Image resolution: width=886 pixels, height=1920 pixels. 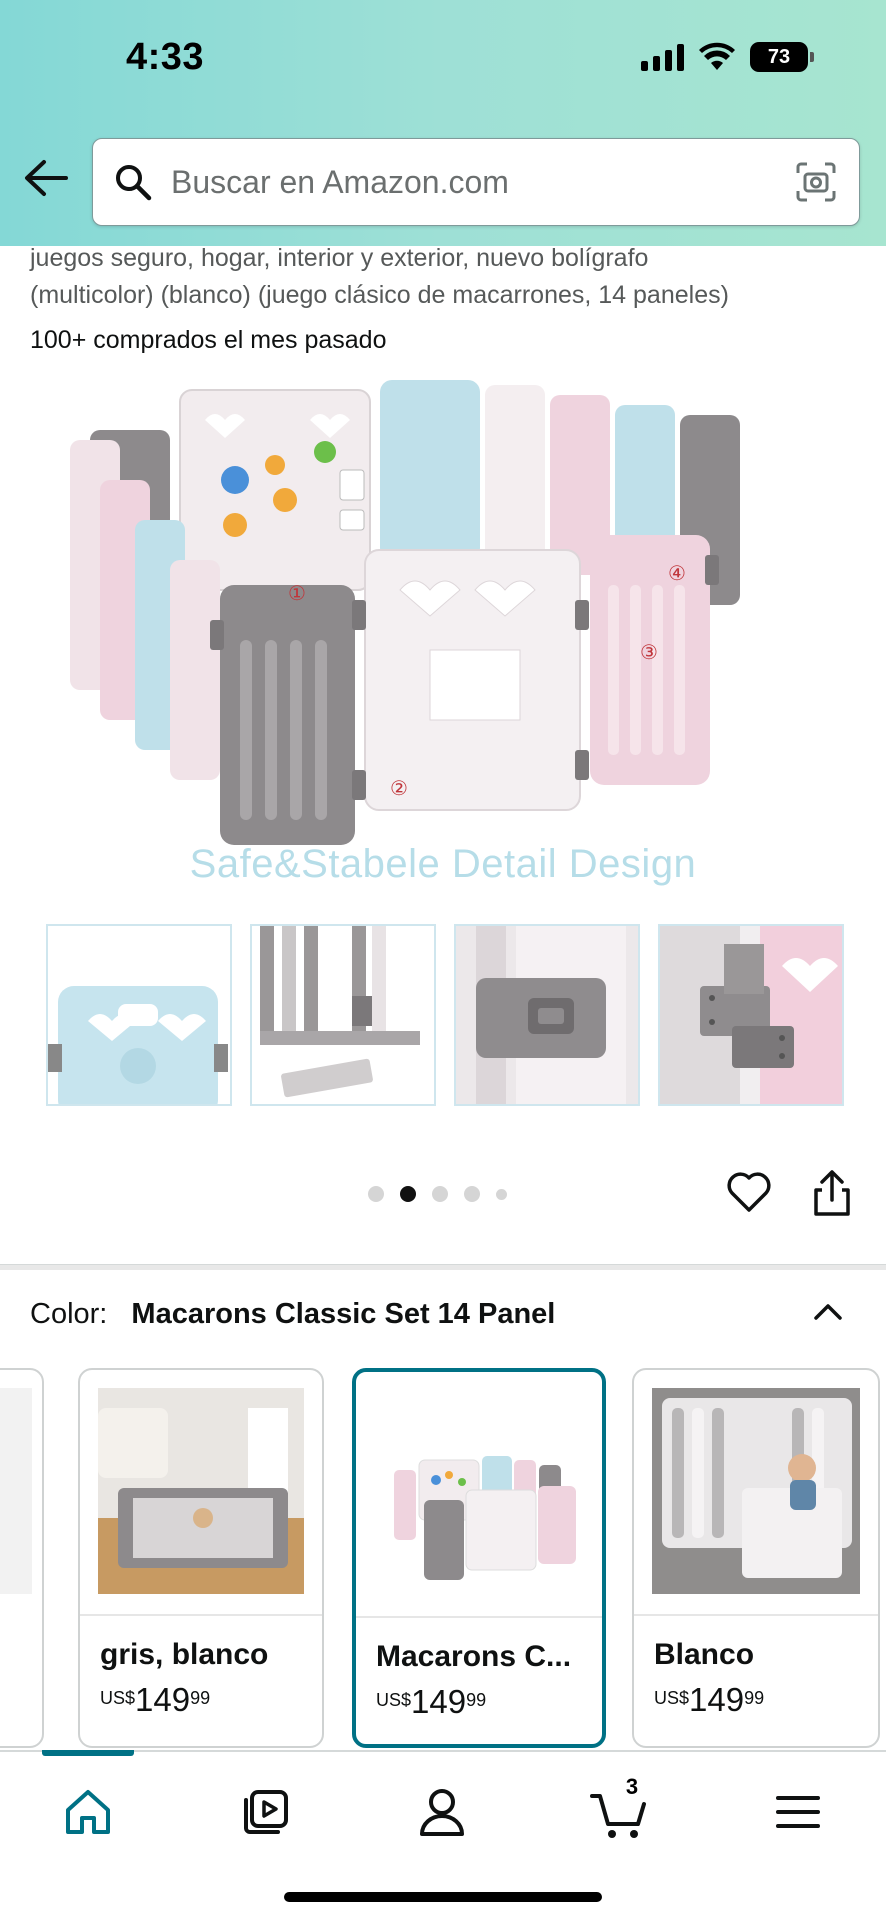 What do you see at coordinates (547, 1015) in the screenshot?
I see `detail-image-latch` at bounding box center [547, 1015].